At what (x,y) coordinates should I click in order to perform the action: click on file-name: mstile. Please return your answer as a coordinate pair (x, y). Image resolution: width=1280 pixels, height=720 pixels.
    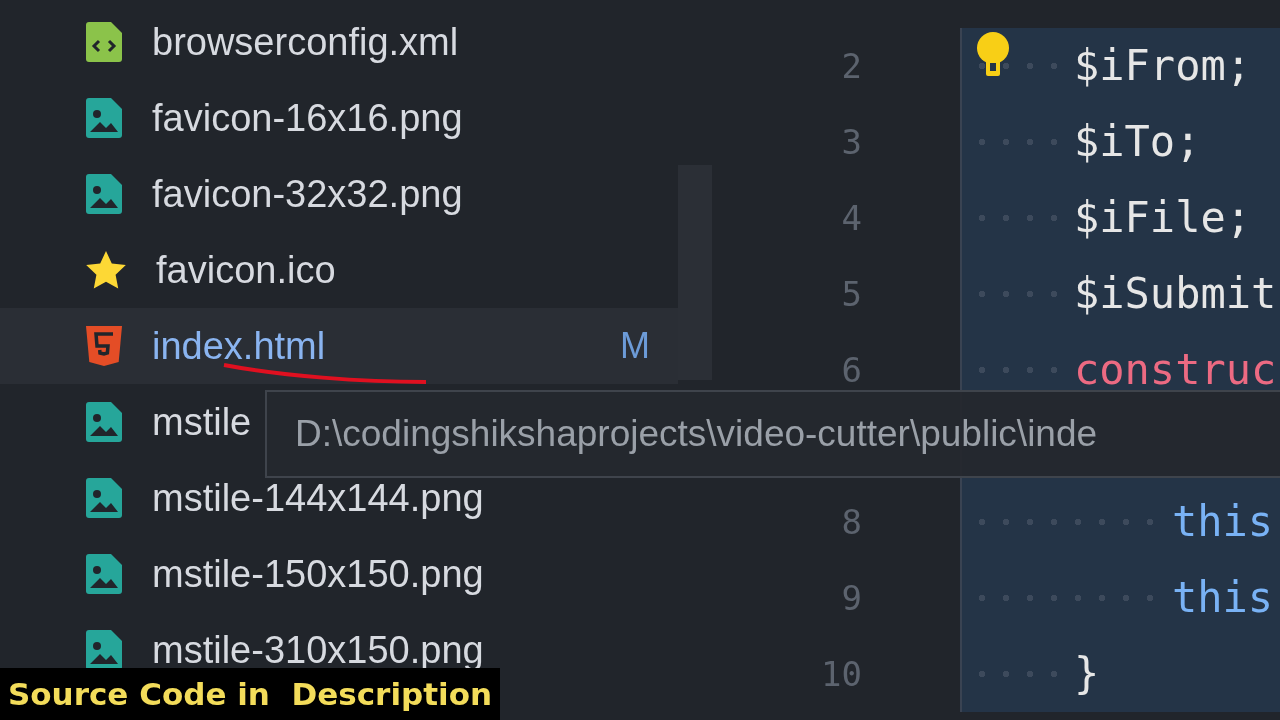
    Looking at the image, I should click on (202, 422).